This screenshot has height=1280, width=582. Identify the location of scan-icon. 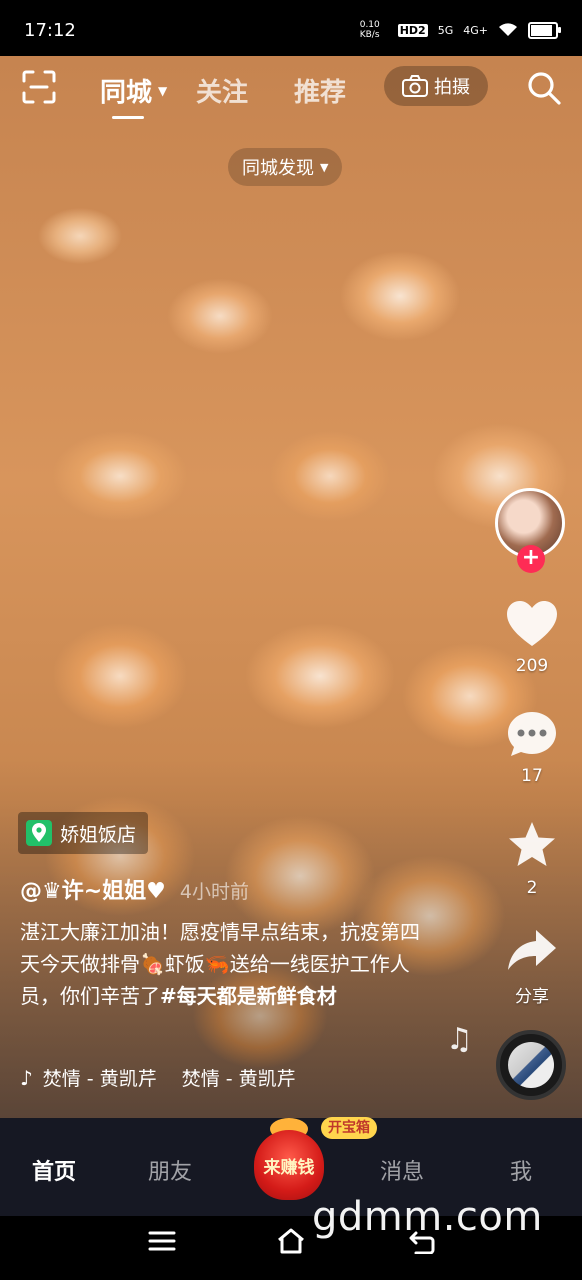
(39, 87).